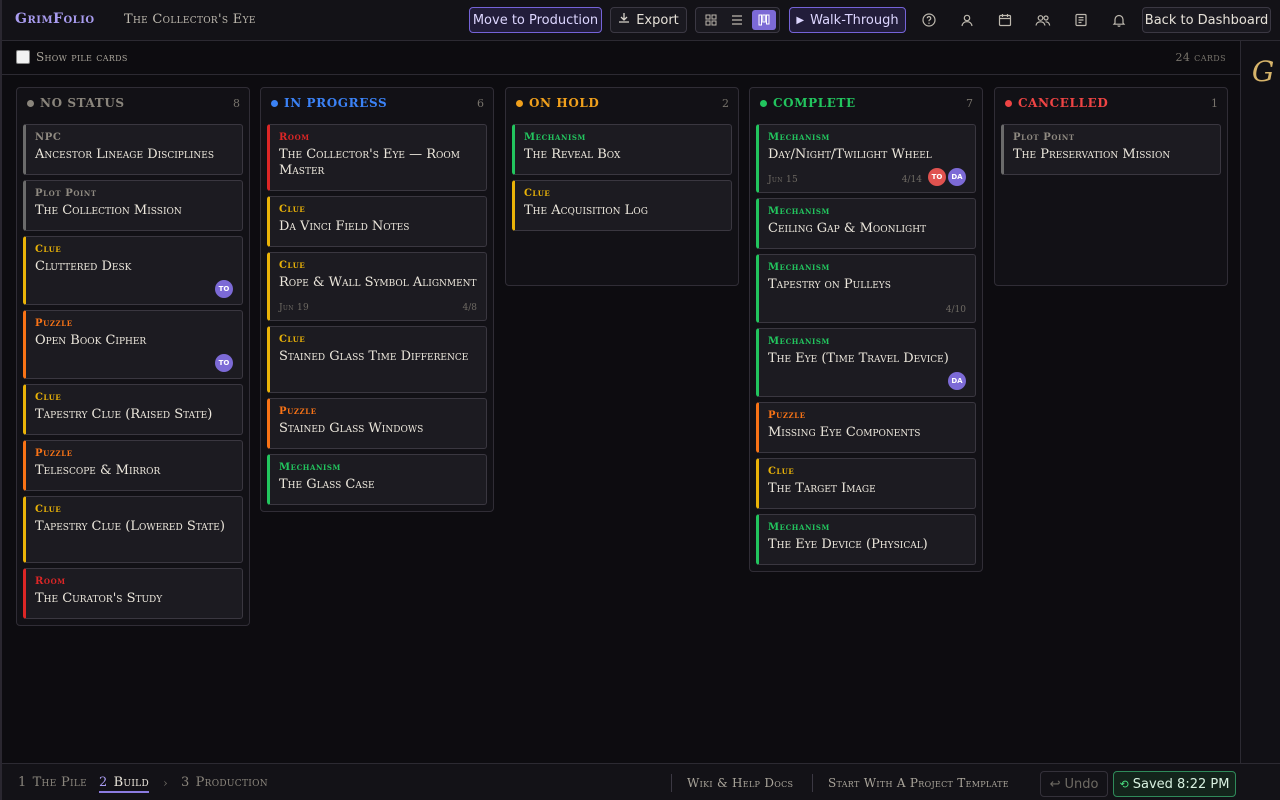 This screenshot has width=1280, height=800. I want to click on project-template-link: Start With A Project Template, so click(918, 783).